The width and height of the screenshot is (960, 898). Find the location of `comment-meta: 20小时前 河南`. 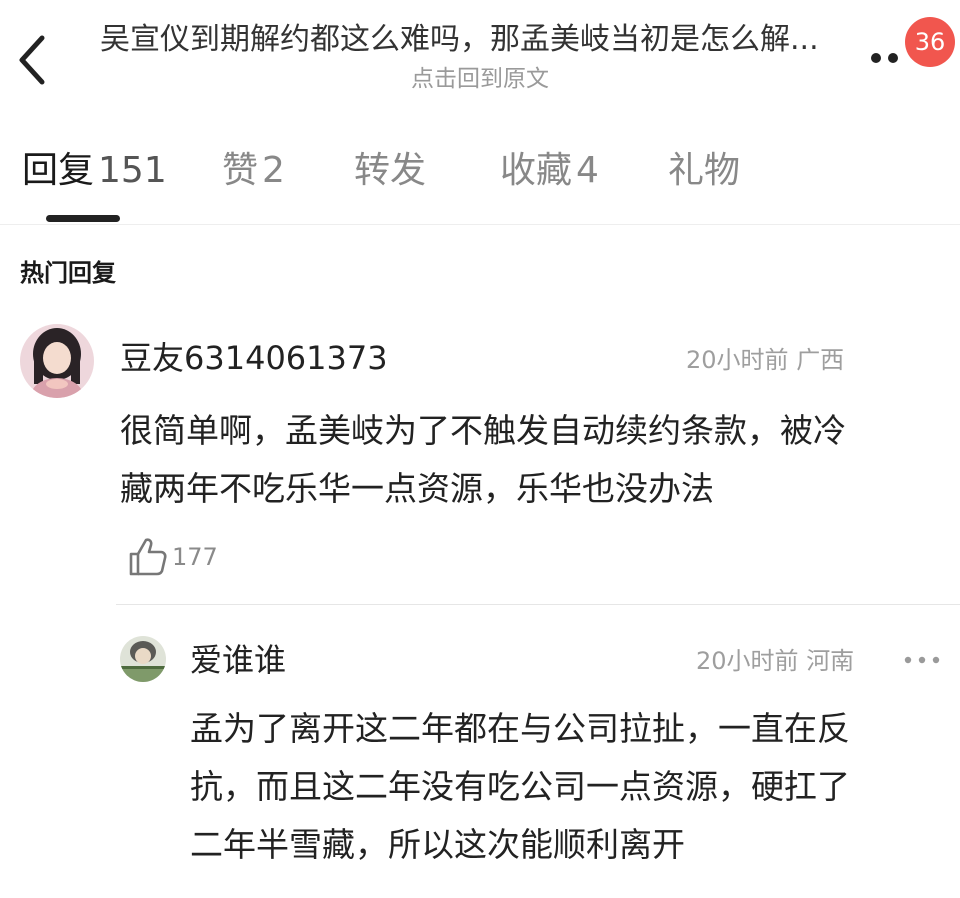

comment-meta: 20小时前 河南 is located at coordinates (775, 661).